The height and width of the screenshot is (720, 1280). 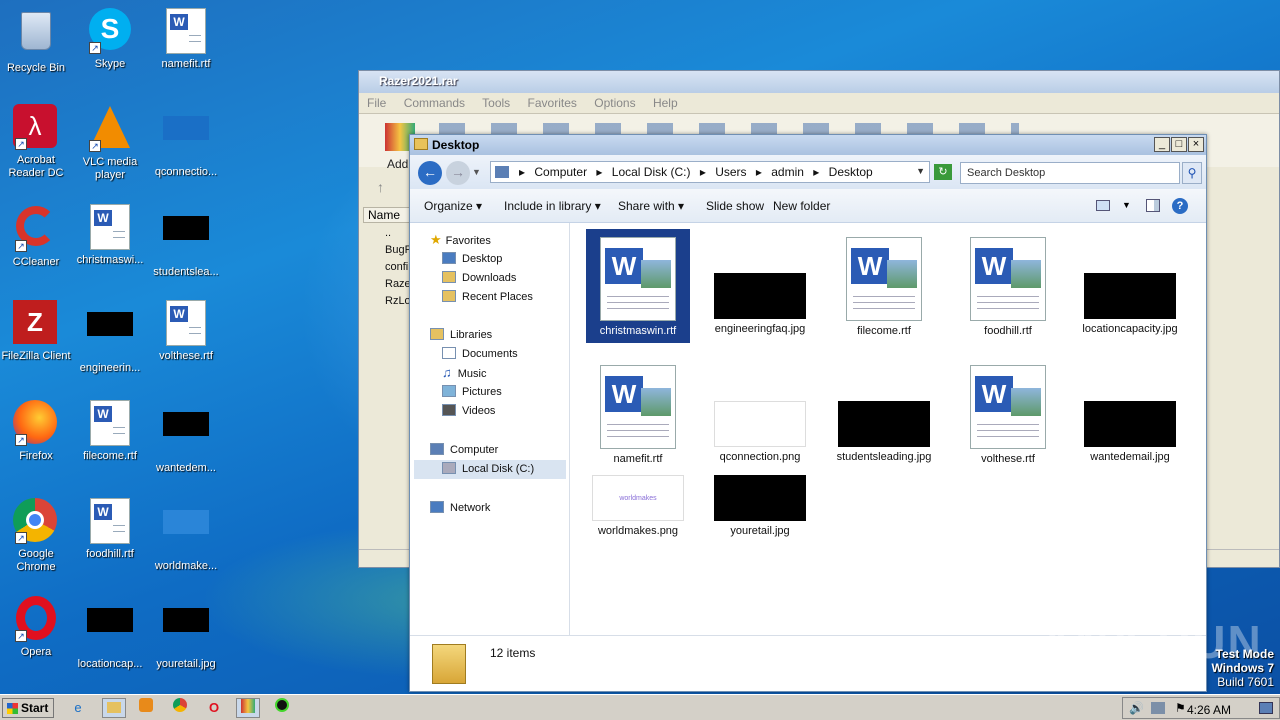 What do you see at coordinates (376, 103) in the screenshot?
I see `menu-file: File` at bounding box center [376, 103].